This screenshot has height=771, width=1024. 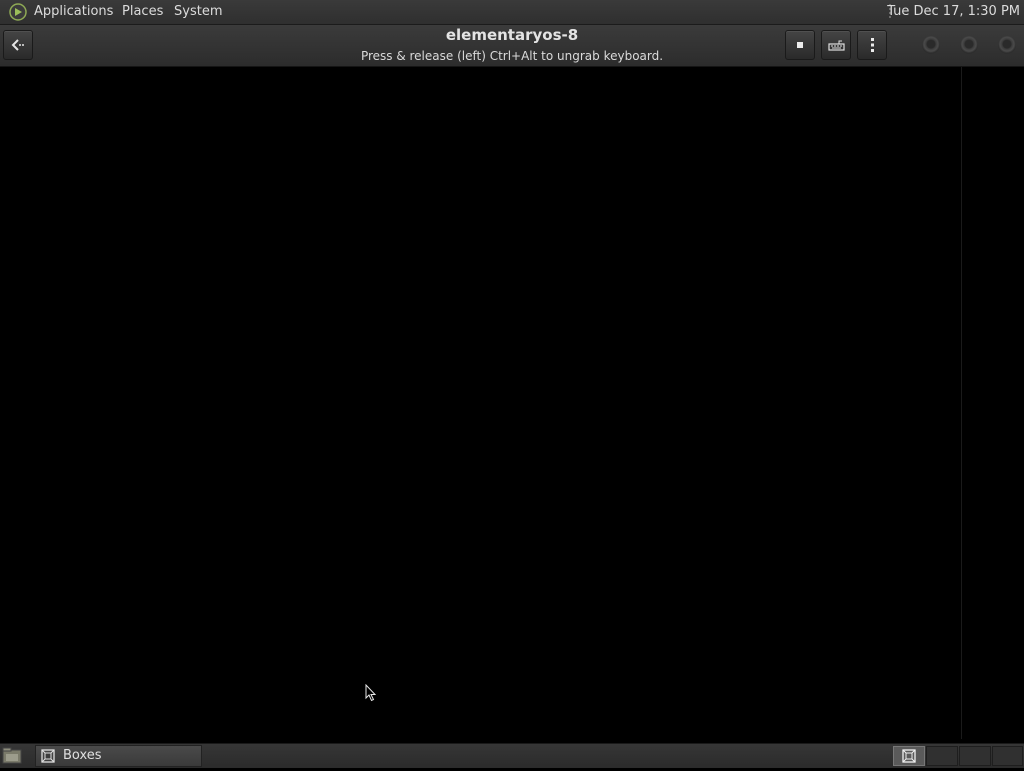 What do you see at coordinates (512, 755) in the screenshot?
I see `bottom-panel: Boxes` at bounding box center [512, 755].